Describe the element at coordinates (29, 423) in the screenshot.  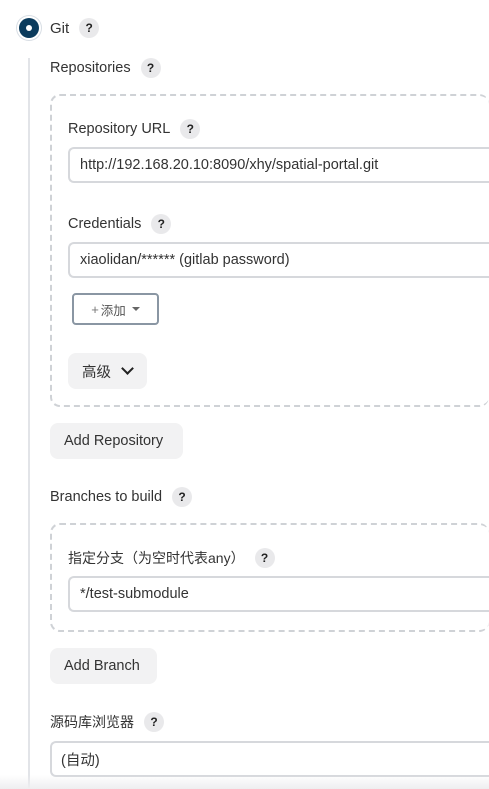
I see `section-guide-line` at that location.